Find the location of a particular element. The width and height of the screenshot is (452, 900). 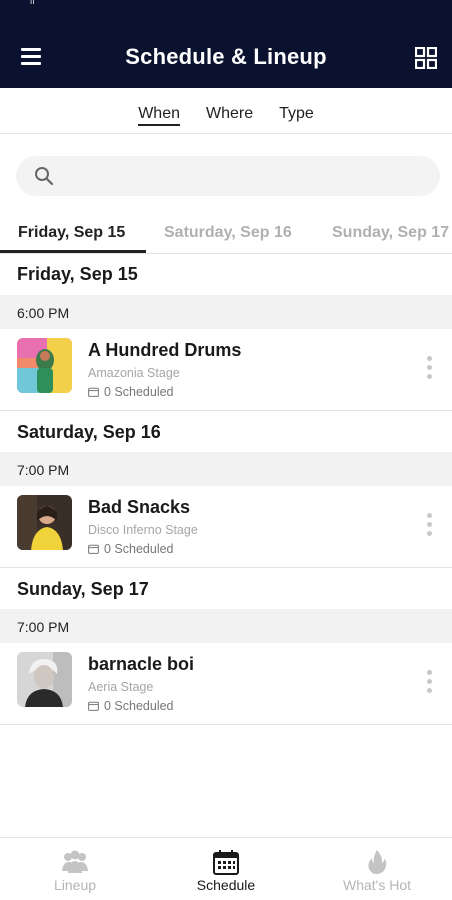

nav-label: Lineup is located at coordinates (75, 885).